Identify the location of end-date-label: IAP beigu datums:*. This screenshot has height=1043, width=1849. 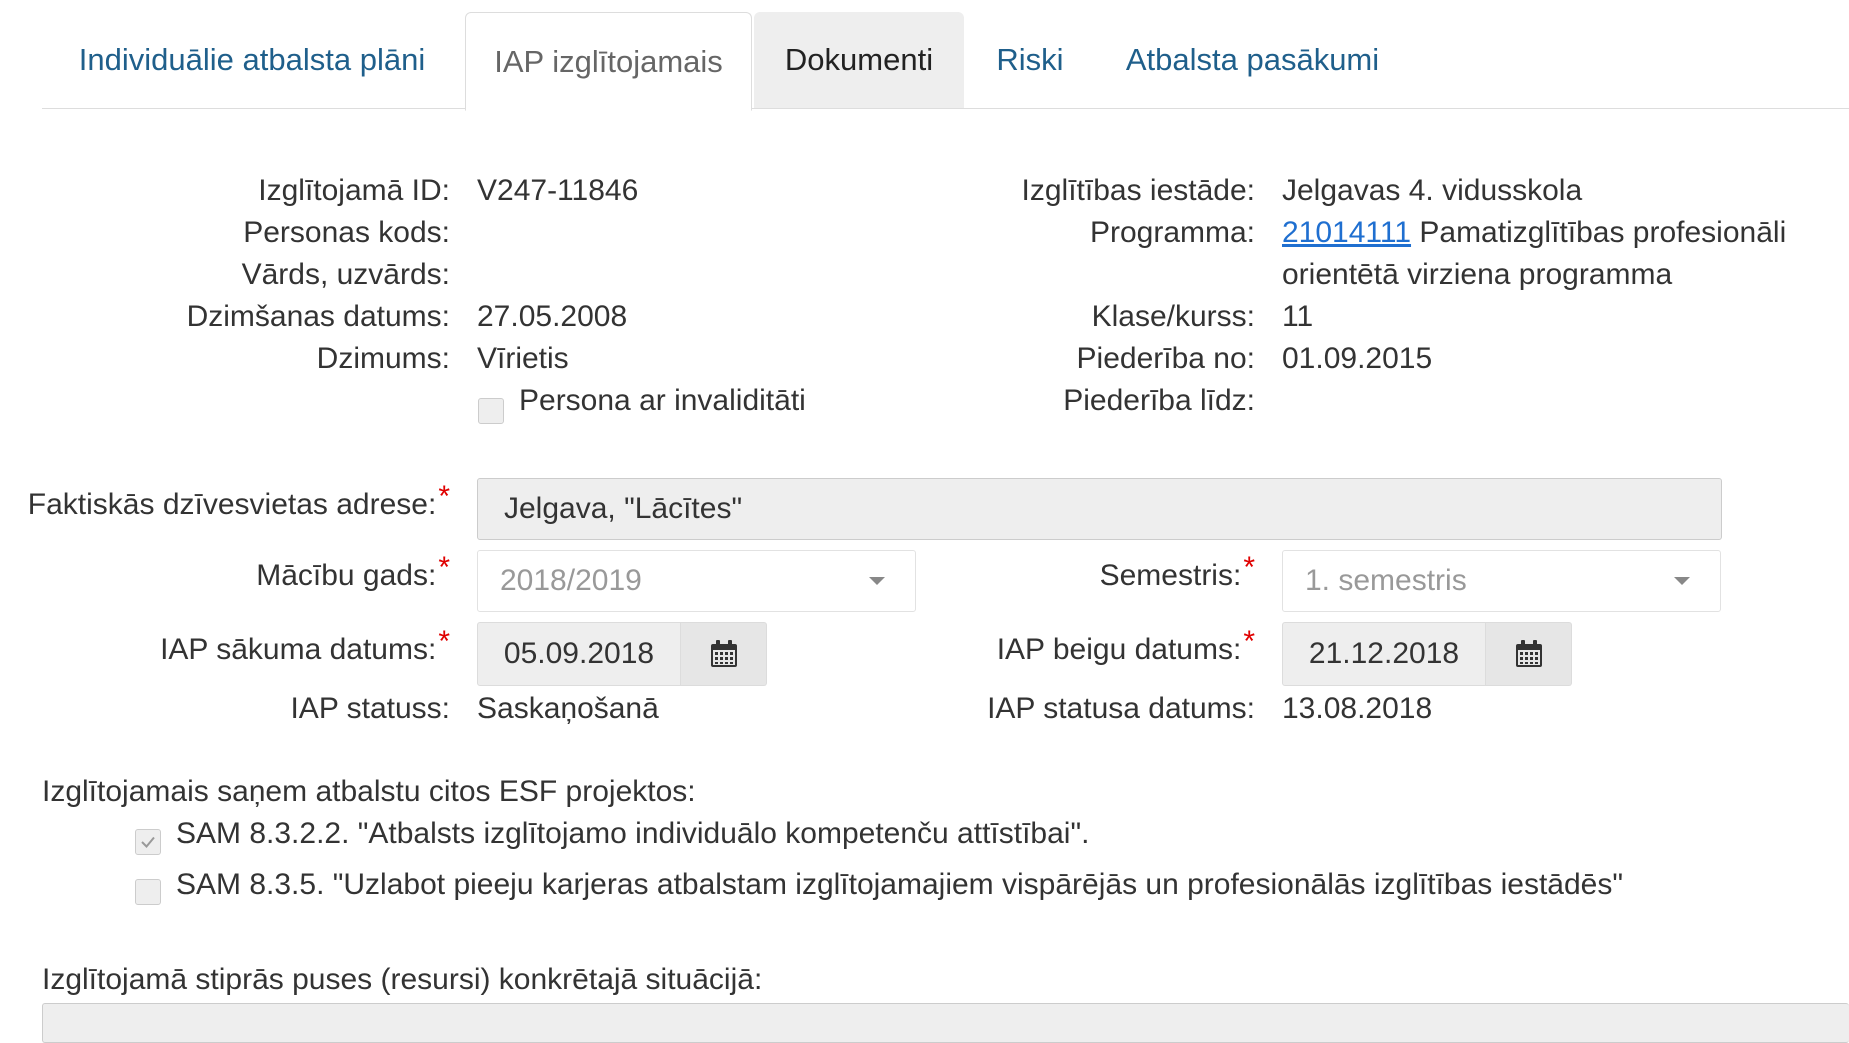
(1125, 646).